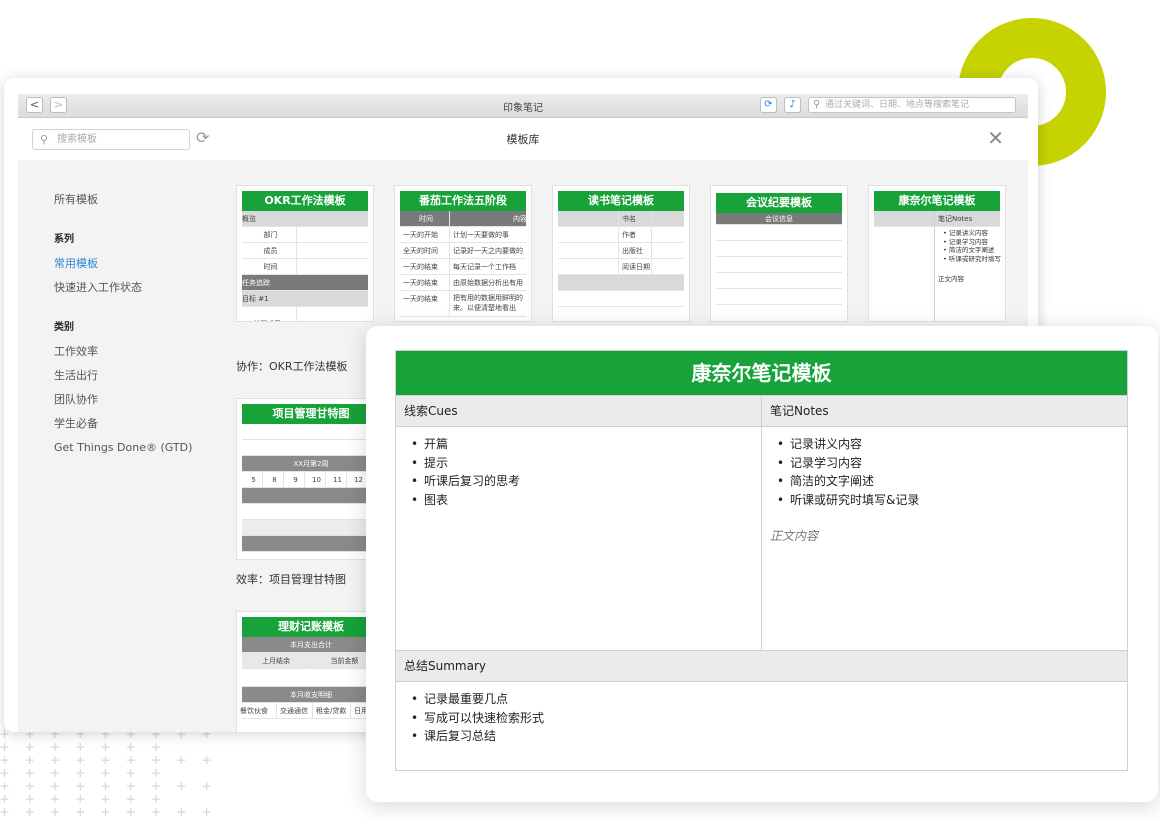 The width and height of the screenshot is (1160, 820). What do you see at coordinates (292, 366) in the screenshot?
I see `card-caption-okr: 协作：OKR工作法模板` at bounding box center [292, 366].